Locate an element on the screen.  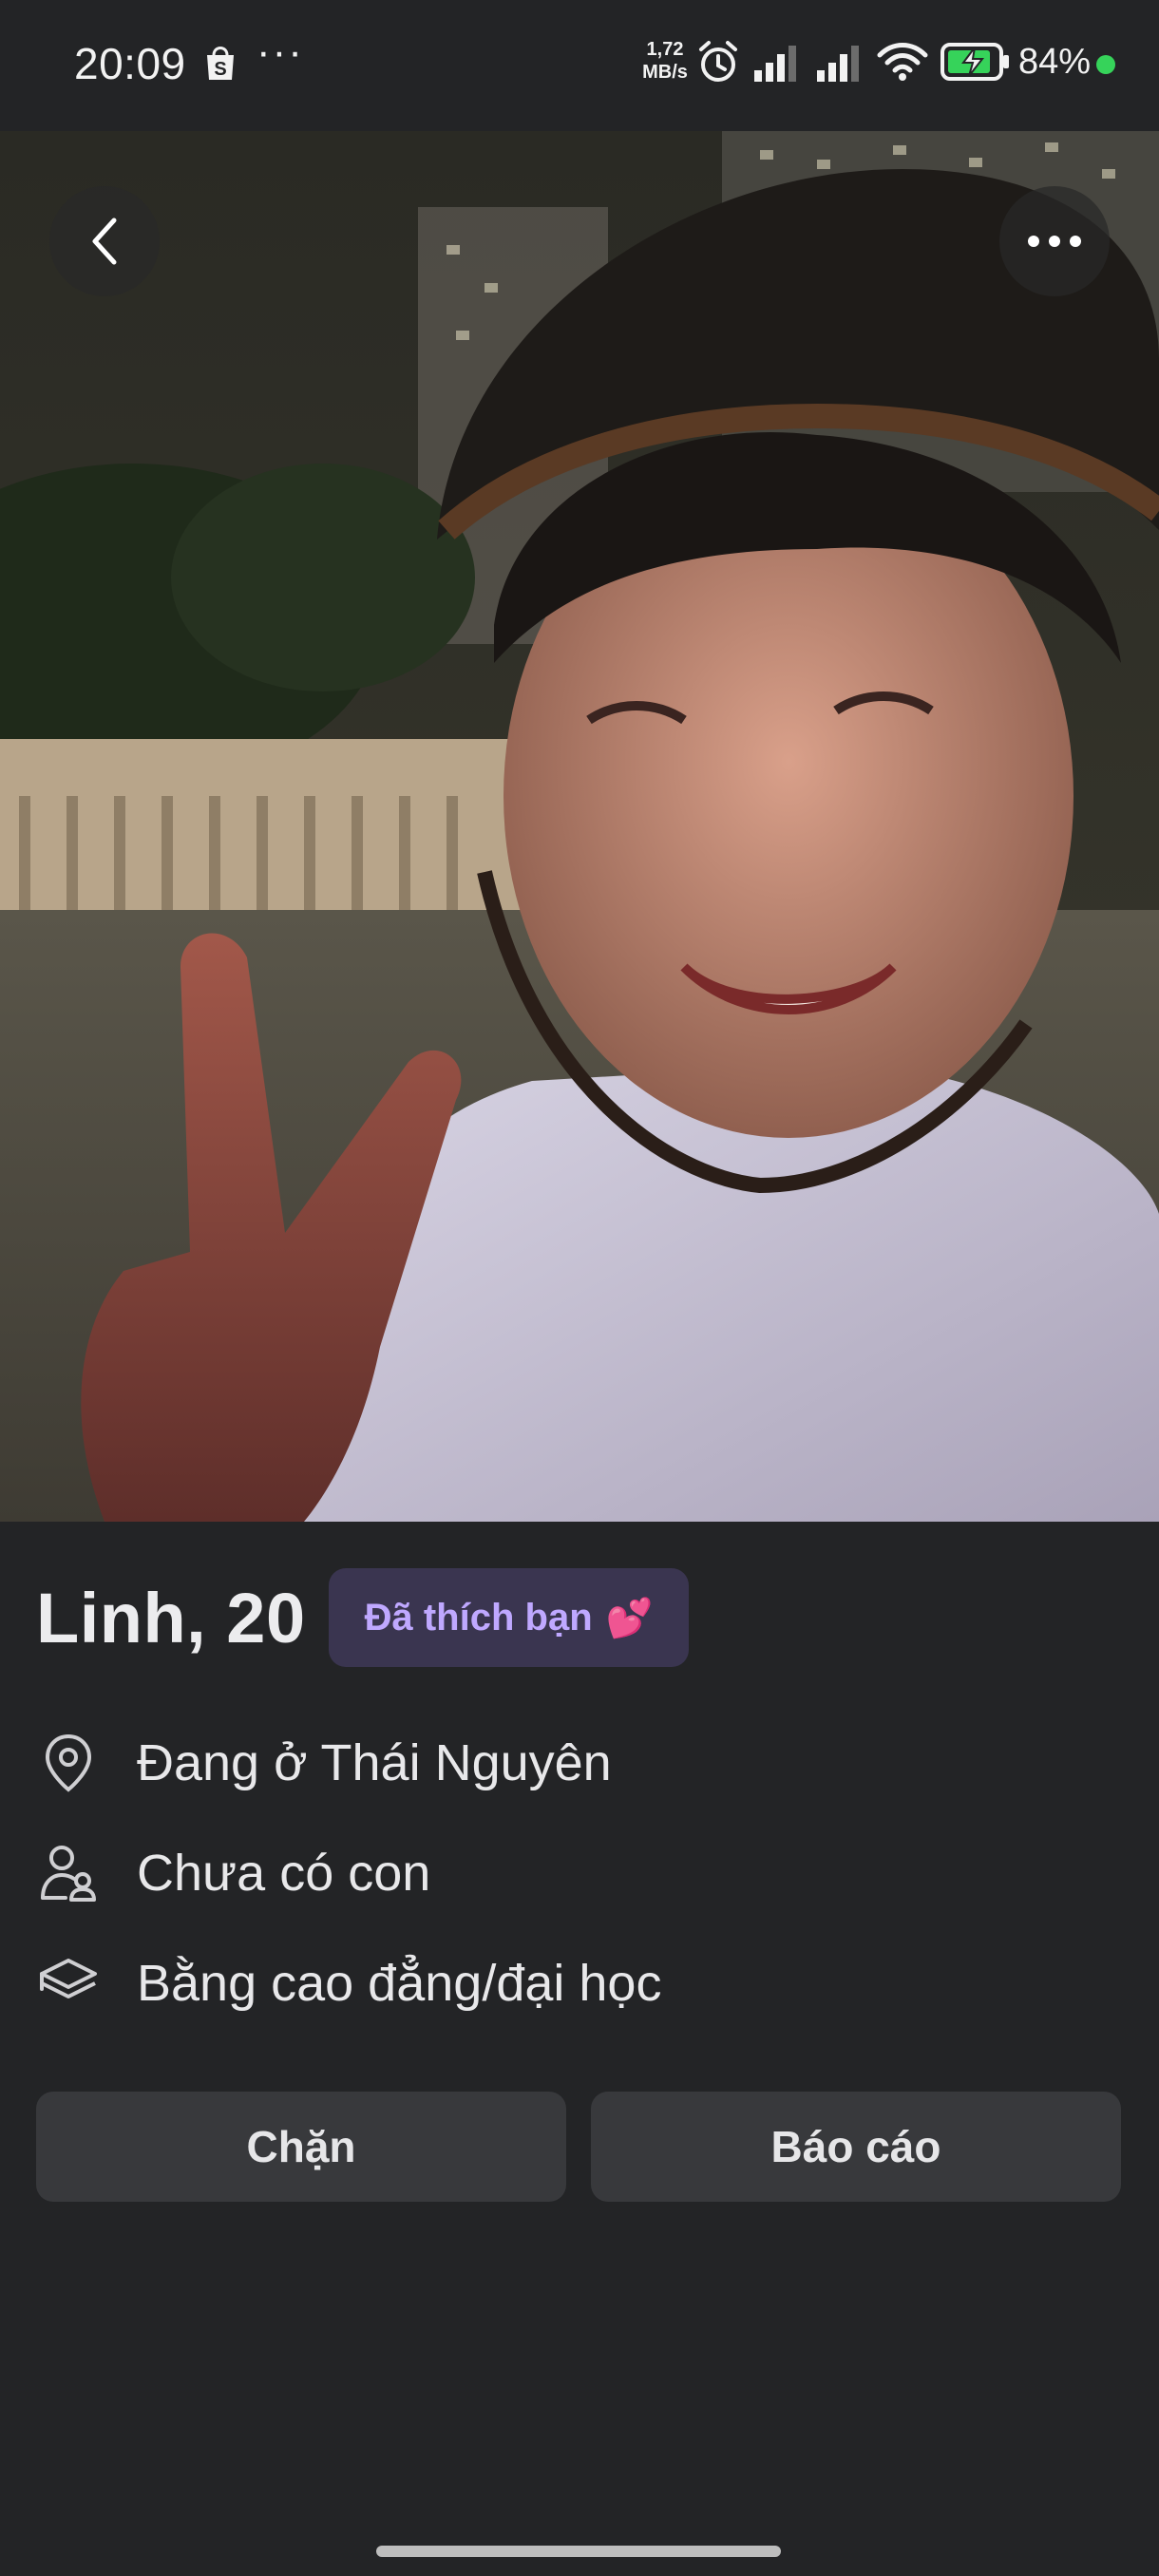
chevron-left-icon is located at coordinates (104, 241).